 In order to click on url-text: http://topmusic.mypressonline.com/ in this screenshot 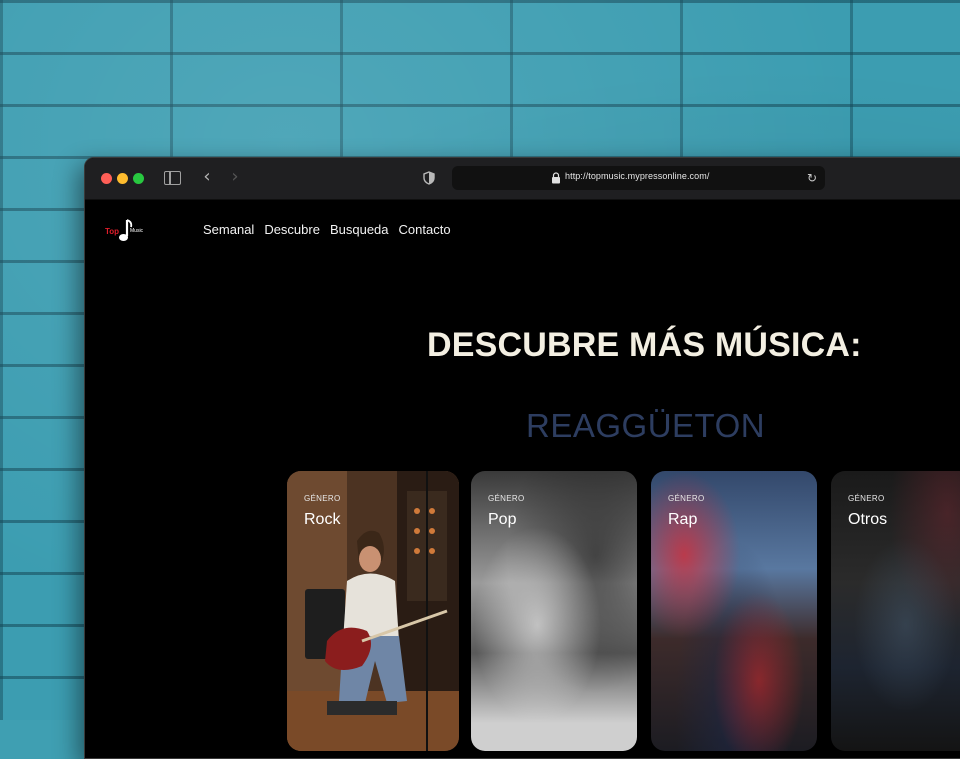, I will do `click(637, 176)`.